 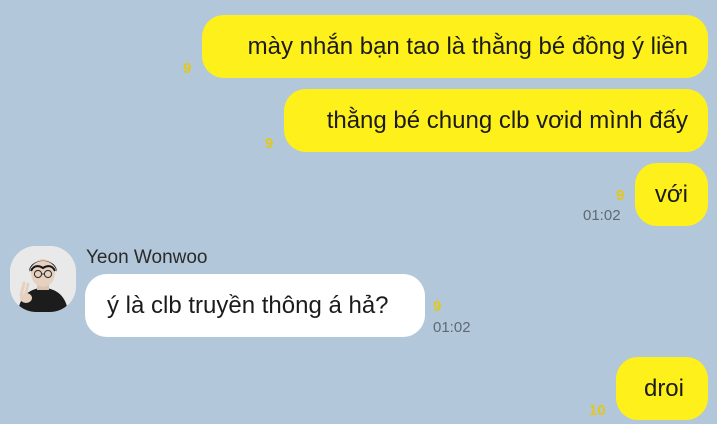 I want to click on message-text: với, so click(x=671, y=194).